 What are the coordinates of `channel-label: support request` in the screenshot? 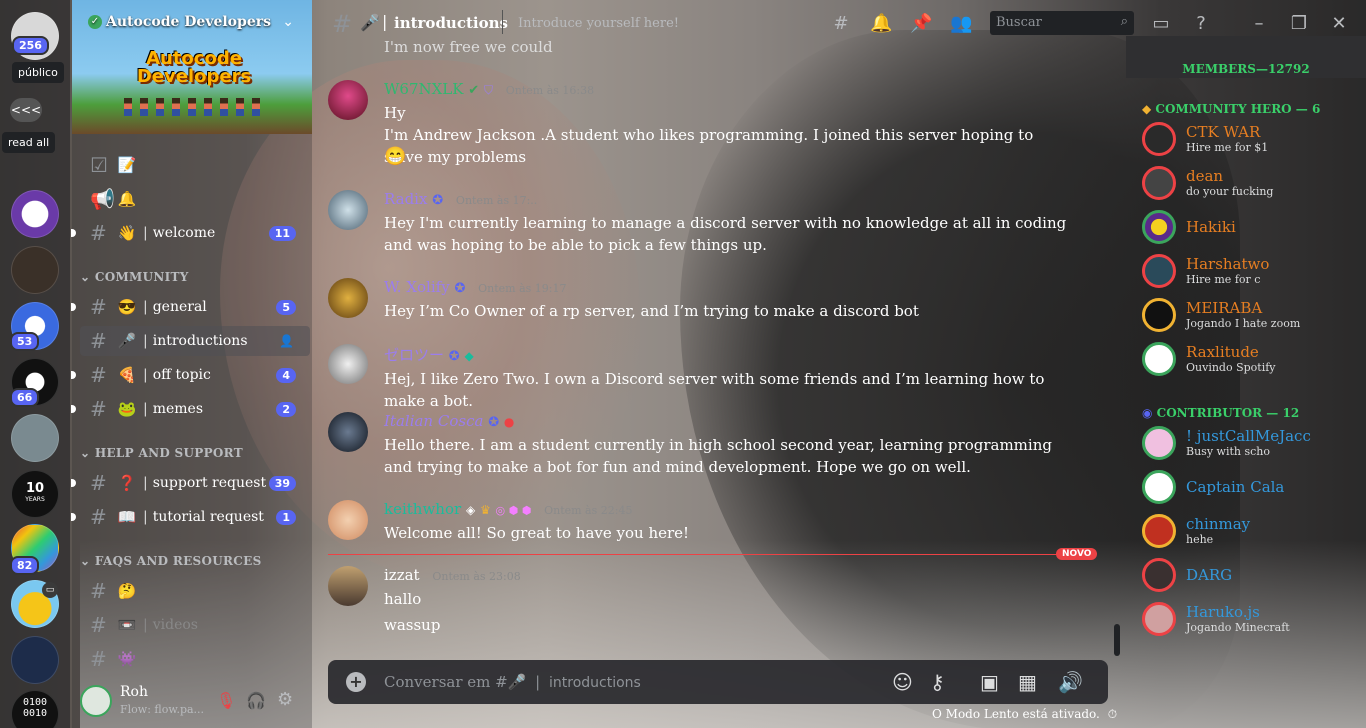 It's located at (209, 483).